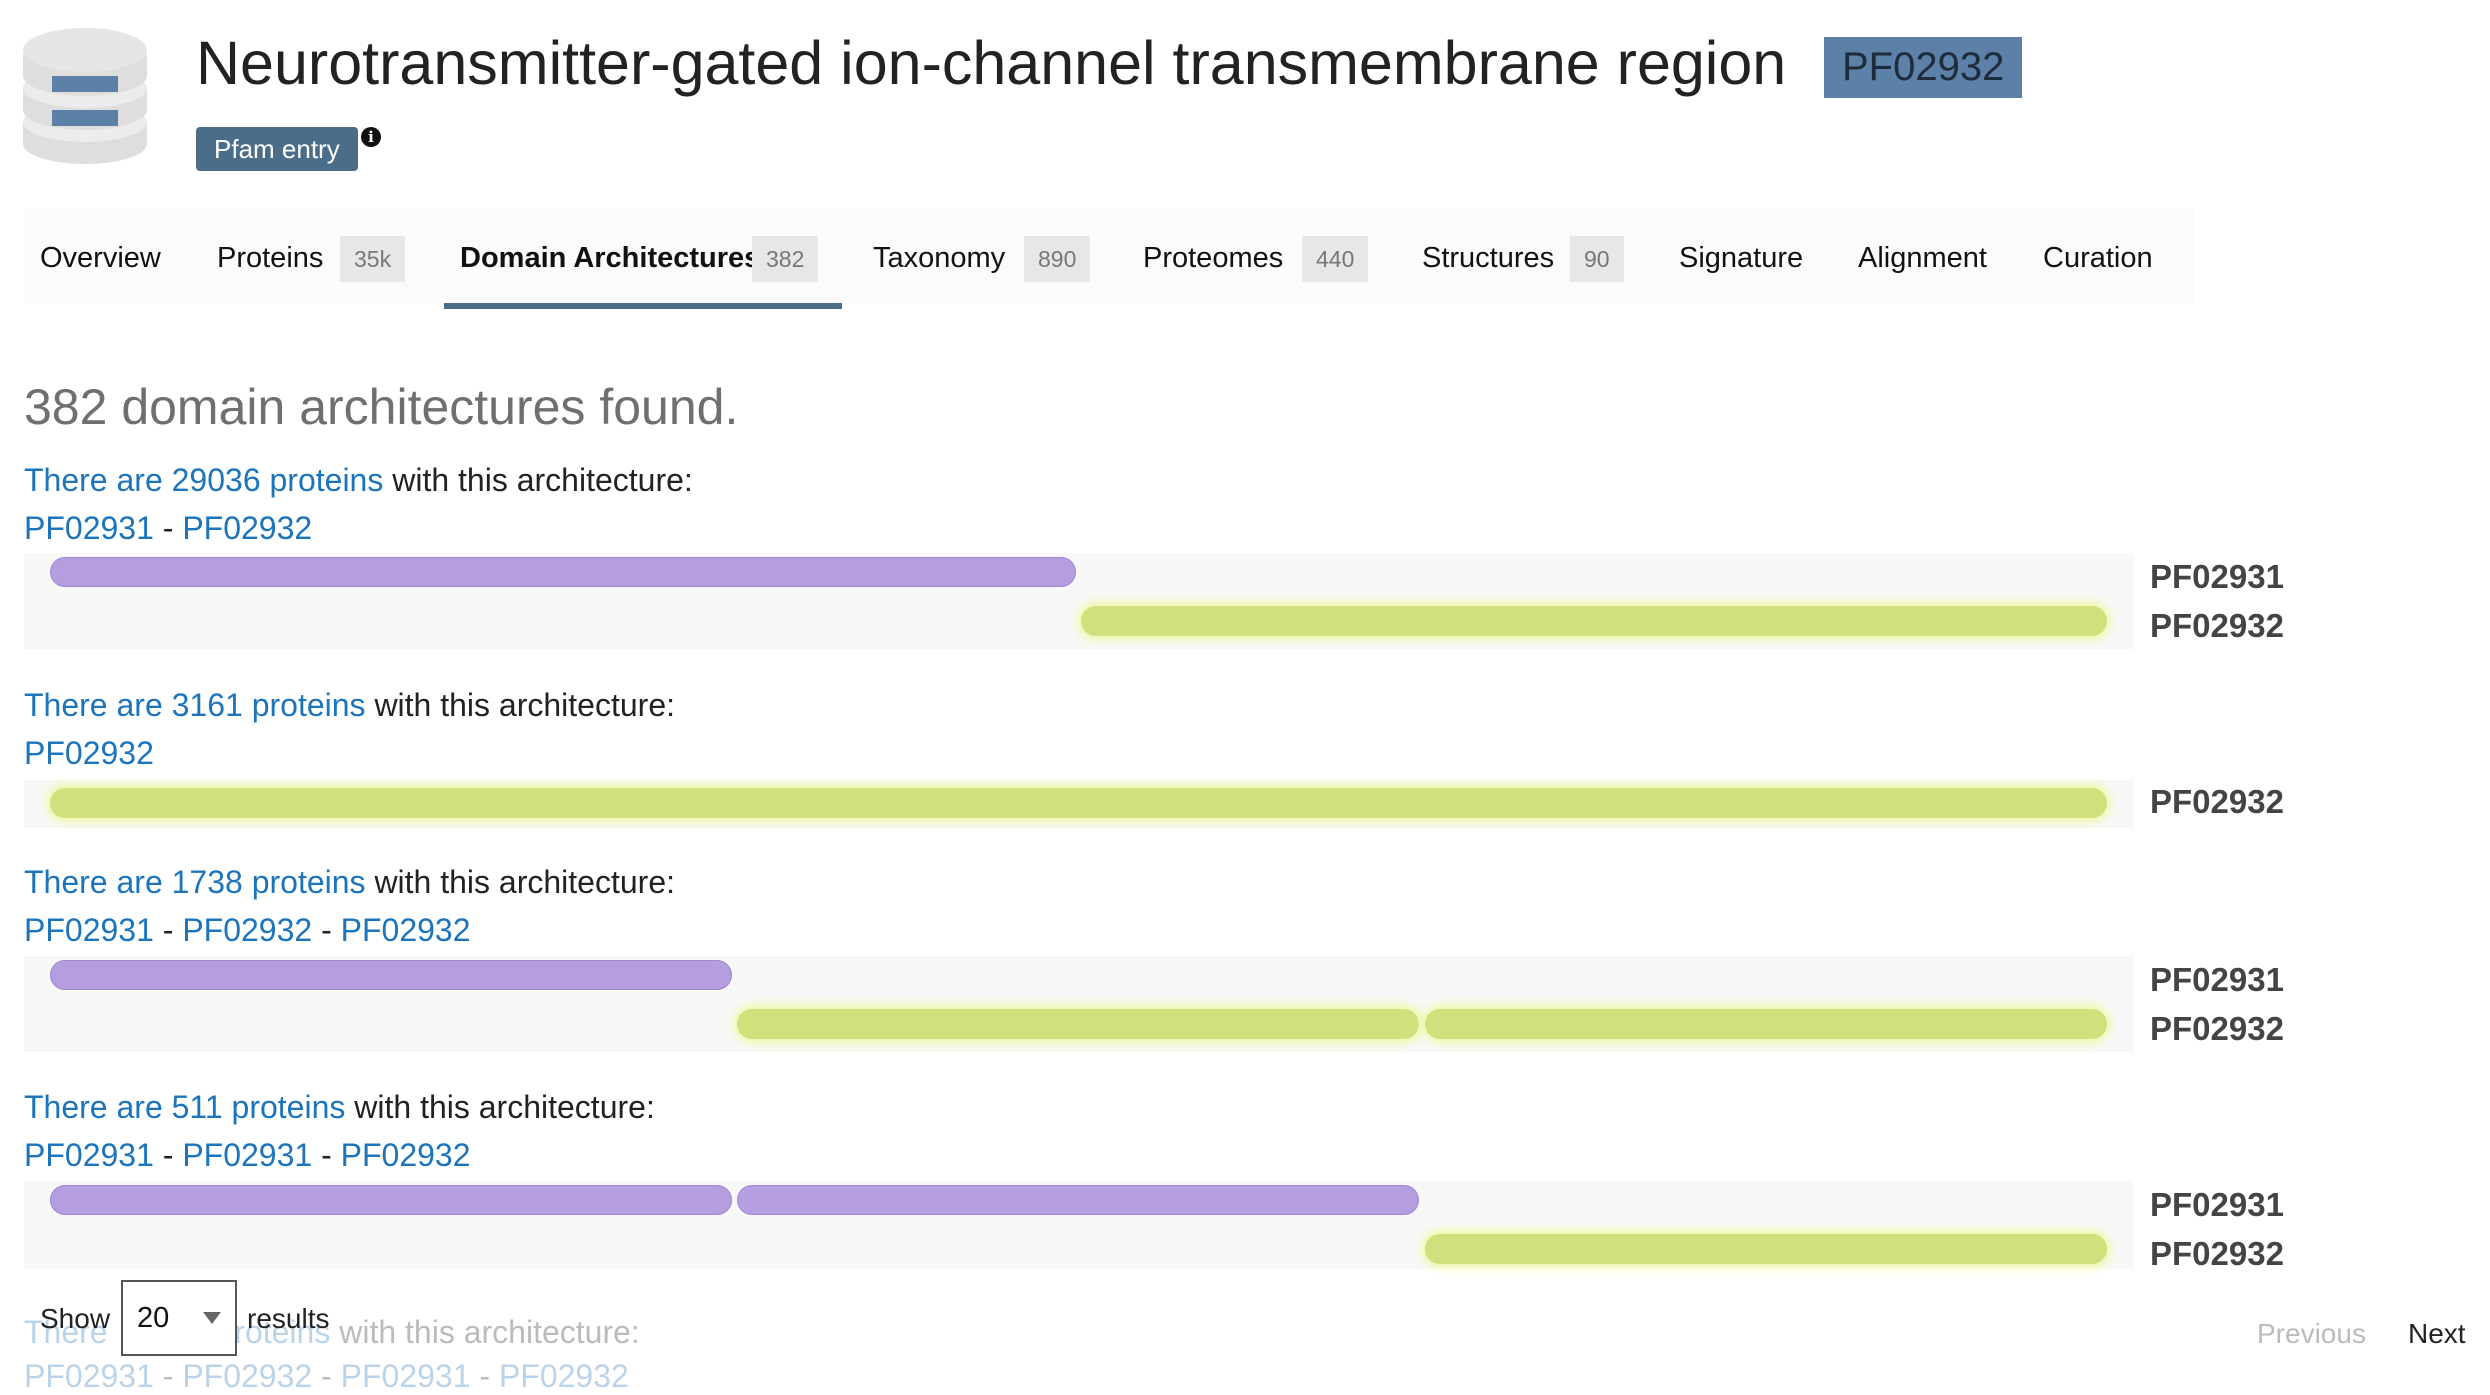 This screenshot has width=2490, height=1395. Describe the element at coordinates (288, 1318) in the screenshot. I see `results-label: results` at that location.